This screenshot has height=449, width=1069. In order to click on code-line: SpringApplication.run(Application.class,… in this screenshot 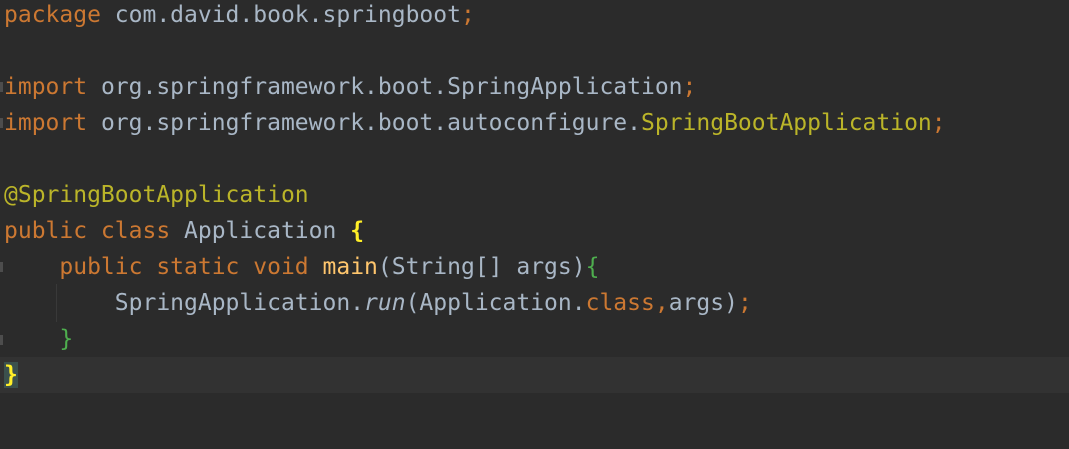, I will do `click(534, 303)`.